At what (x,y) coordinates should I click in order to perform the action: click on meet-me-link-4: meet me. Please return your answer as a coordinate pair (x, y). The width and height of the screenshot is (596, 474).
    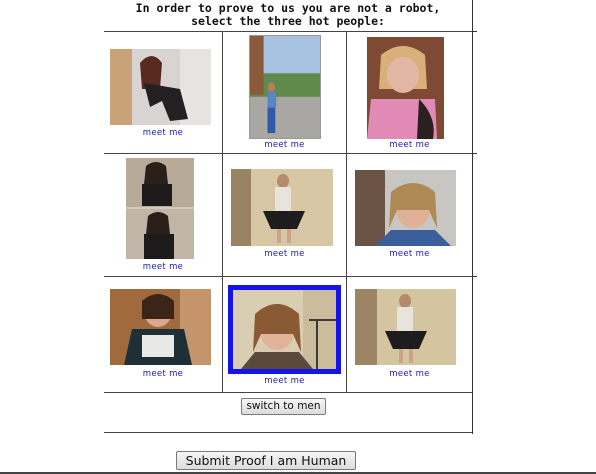
    Looking at the image, I should click on (163, 267).